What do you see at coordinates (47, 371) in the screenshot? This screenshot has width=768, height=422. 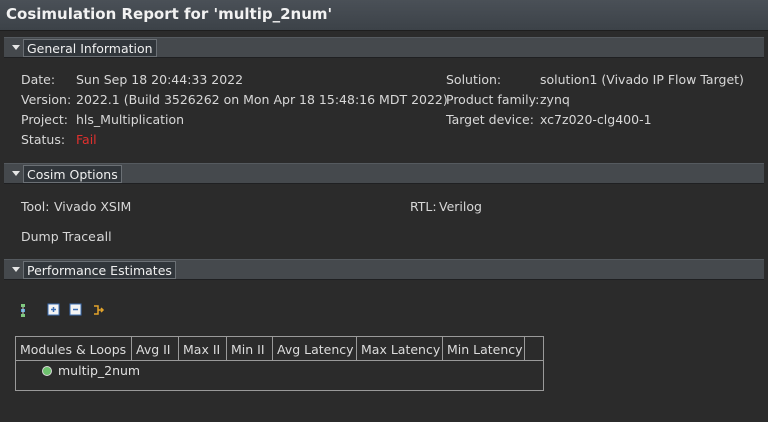 I see `status-dot-icon` at bounding box center [47, 371].